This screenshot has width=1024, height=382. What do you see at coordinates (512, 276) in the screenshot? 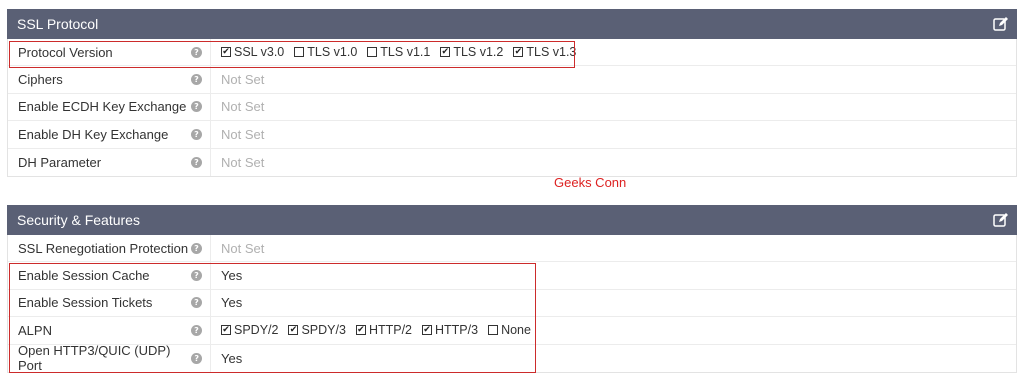
I see `table-row: Enable Session Cache ? Yes` at bounding box center [512, 276].